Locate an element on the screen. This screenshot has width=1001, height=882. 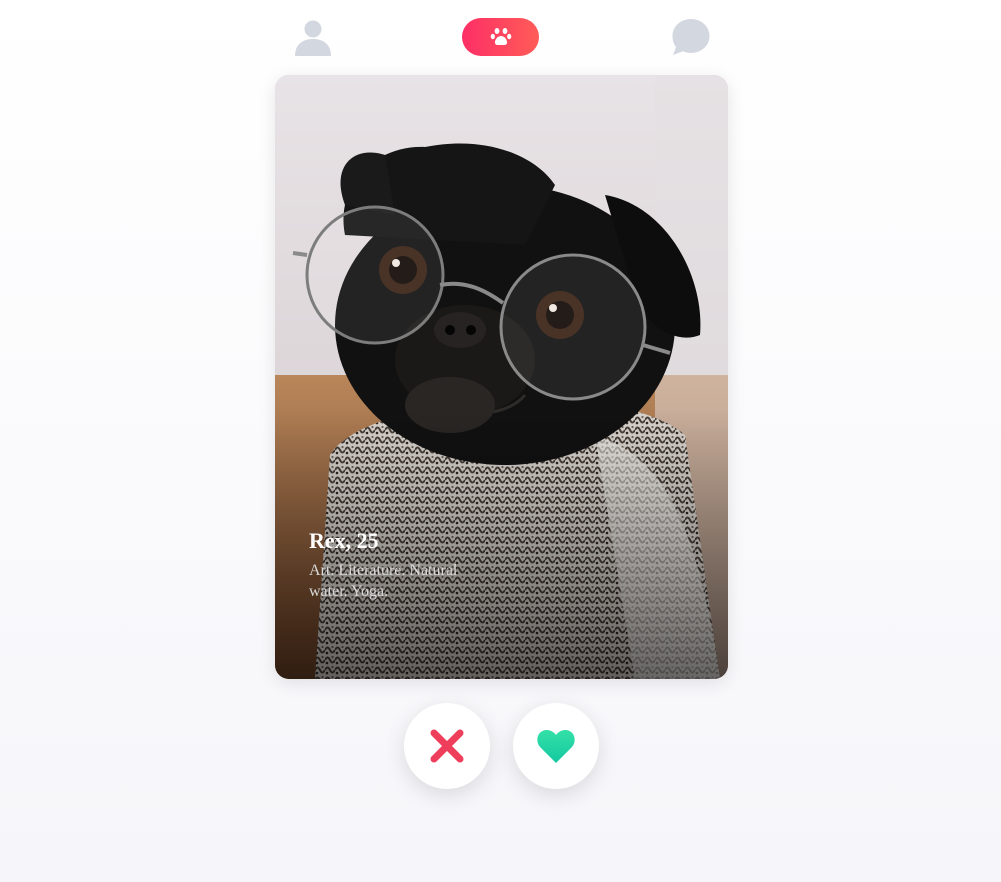
chat-bubble-icon is located at coordinates (691, 37).